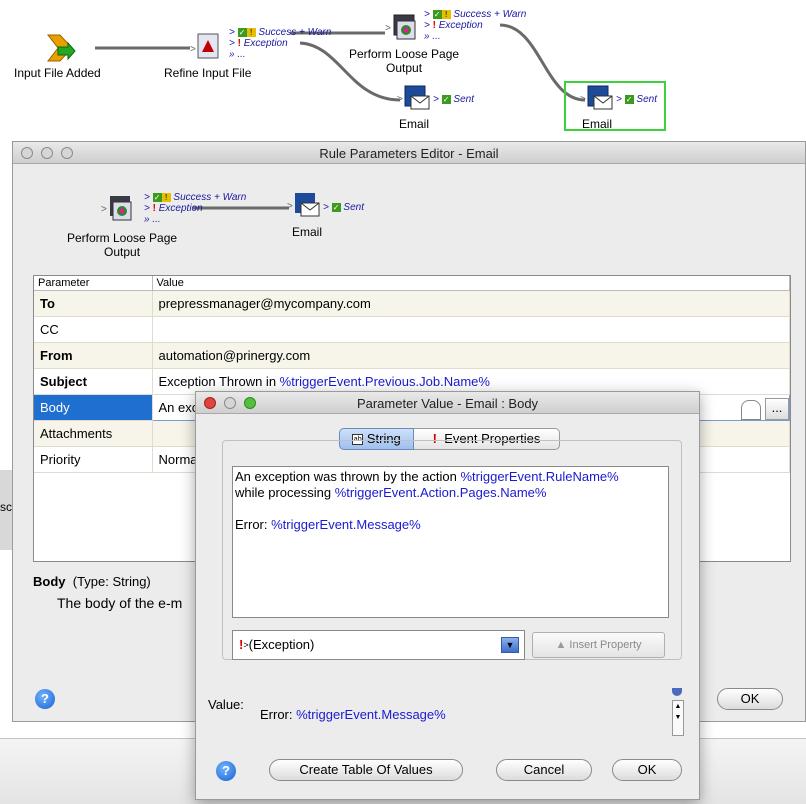 Image resolution: width=806 pixels, height=804 pixels. What do you see at coordinates (93, 433) in the screenshot?
I see `param-name: Attachments` at bounding box center [93, 433].